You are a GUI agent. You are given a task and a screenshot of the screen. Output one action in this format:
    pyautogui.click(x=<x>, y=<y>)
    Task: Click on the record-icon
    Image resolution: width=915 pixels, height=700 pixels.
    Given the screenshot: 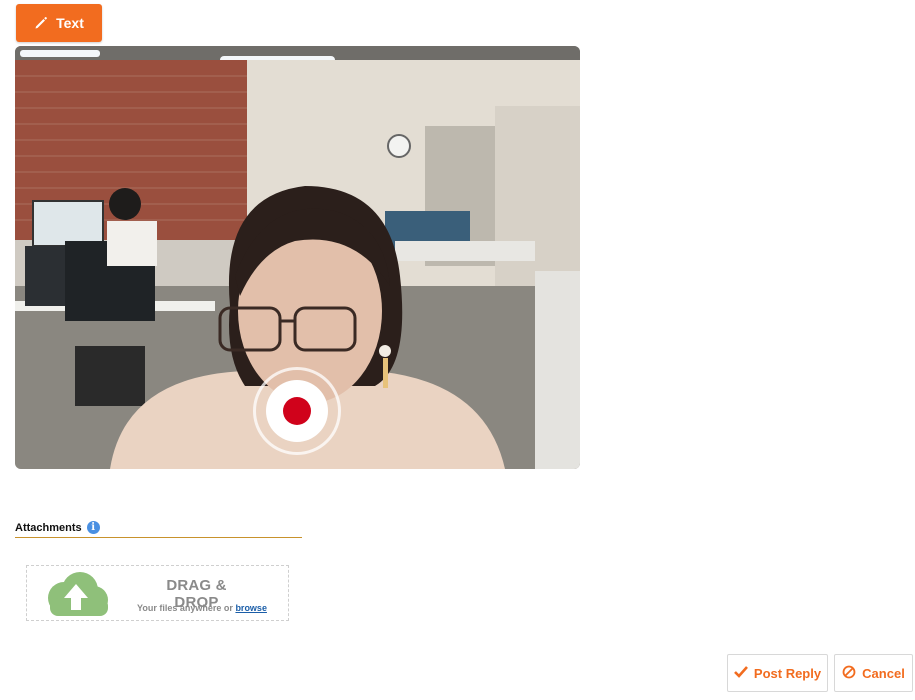 What is the action you would take?
    pyautogui.click(x=297, y=411)
    